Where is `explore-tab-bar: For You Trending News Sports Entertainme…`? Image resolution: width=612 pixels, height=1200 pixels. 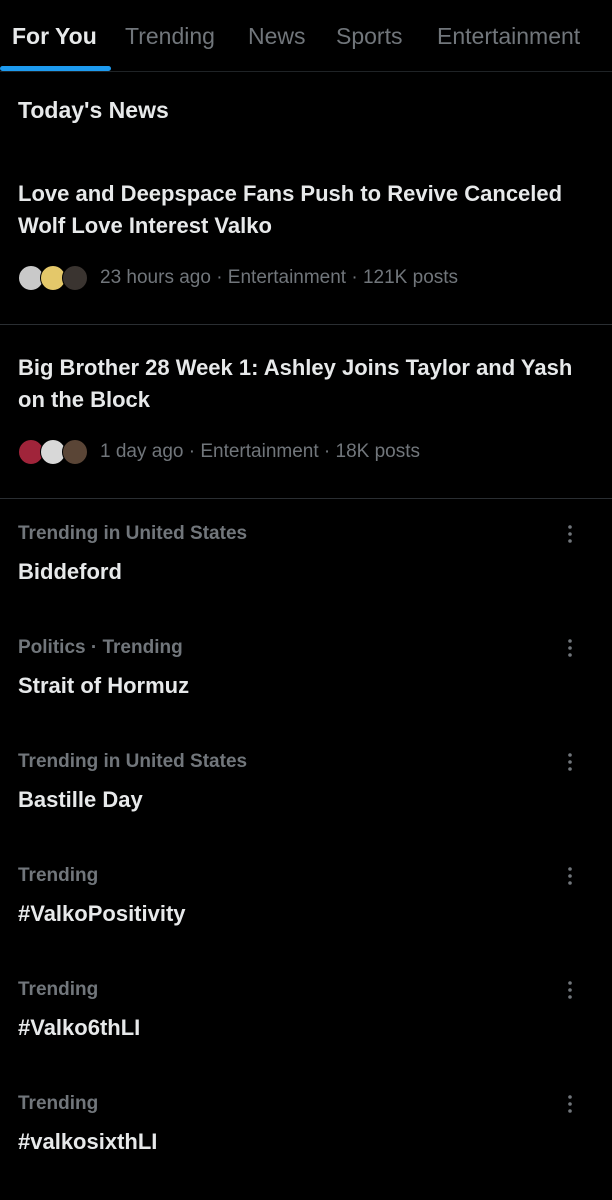 explore-tab-bar: For You Trending News Sports Entertainme… is located at coordinates (306, 36).